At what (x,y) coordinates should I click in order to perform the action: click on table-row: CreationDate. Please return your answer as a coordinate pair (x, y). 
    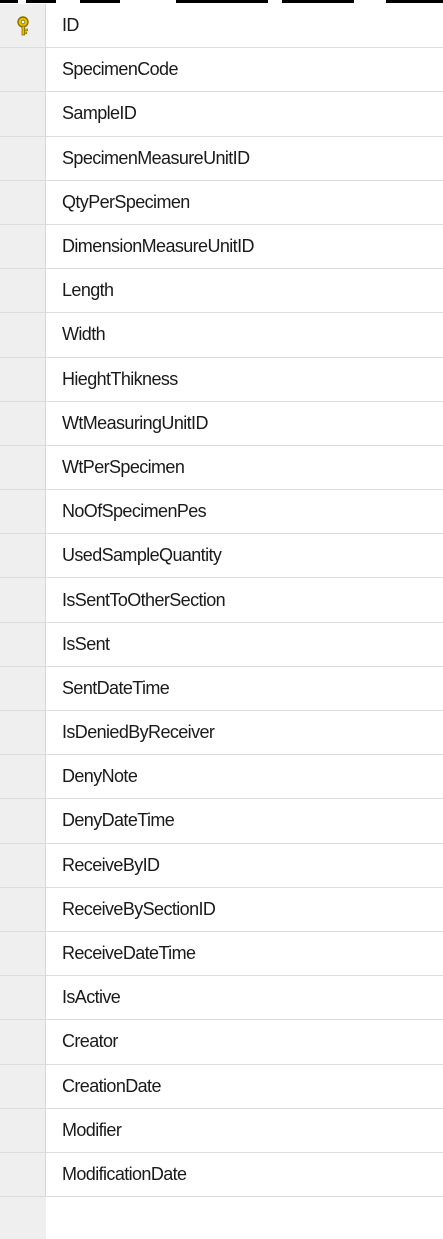
    Looking at the image, I should click on (221, 1086).